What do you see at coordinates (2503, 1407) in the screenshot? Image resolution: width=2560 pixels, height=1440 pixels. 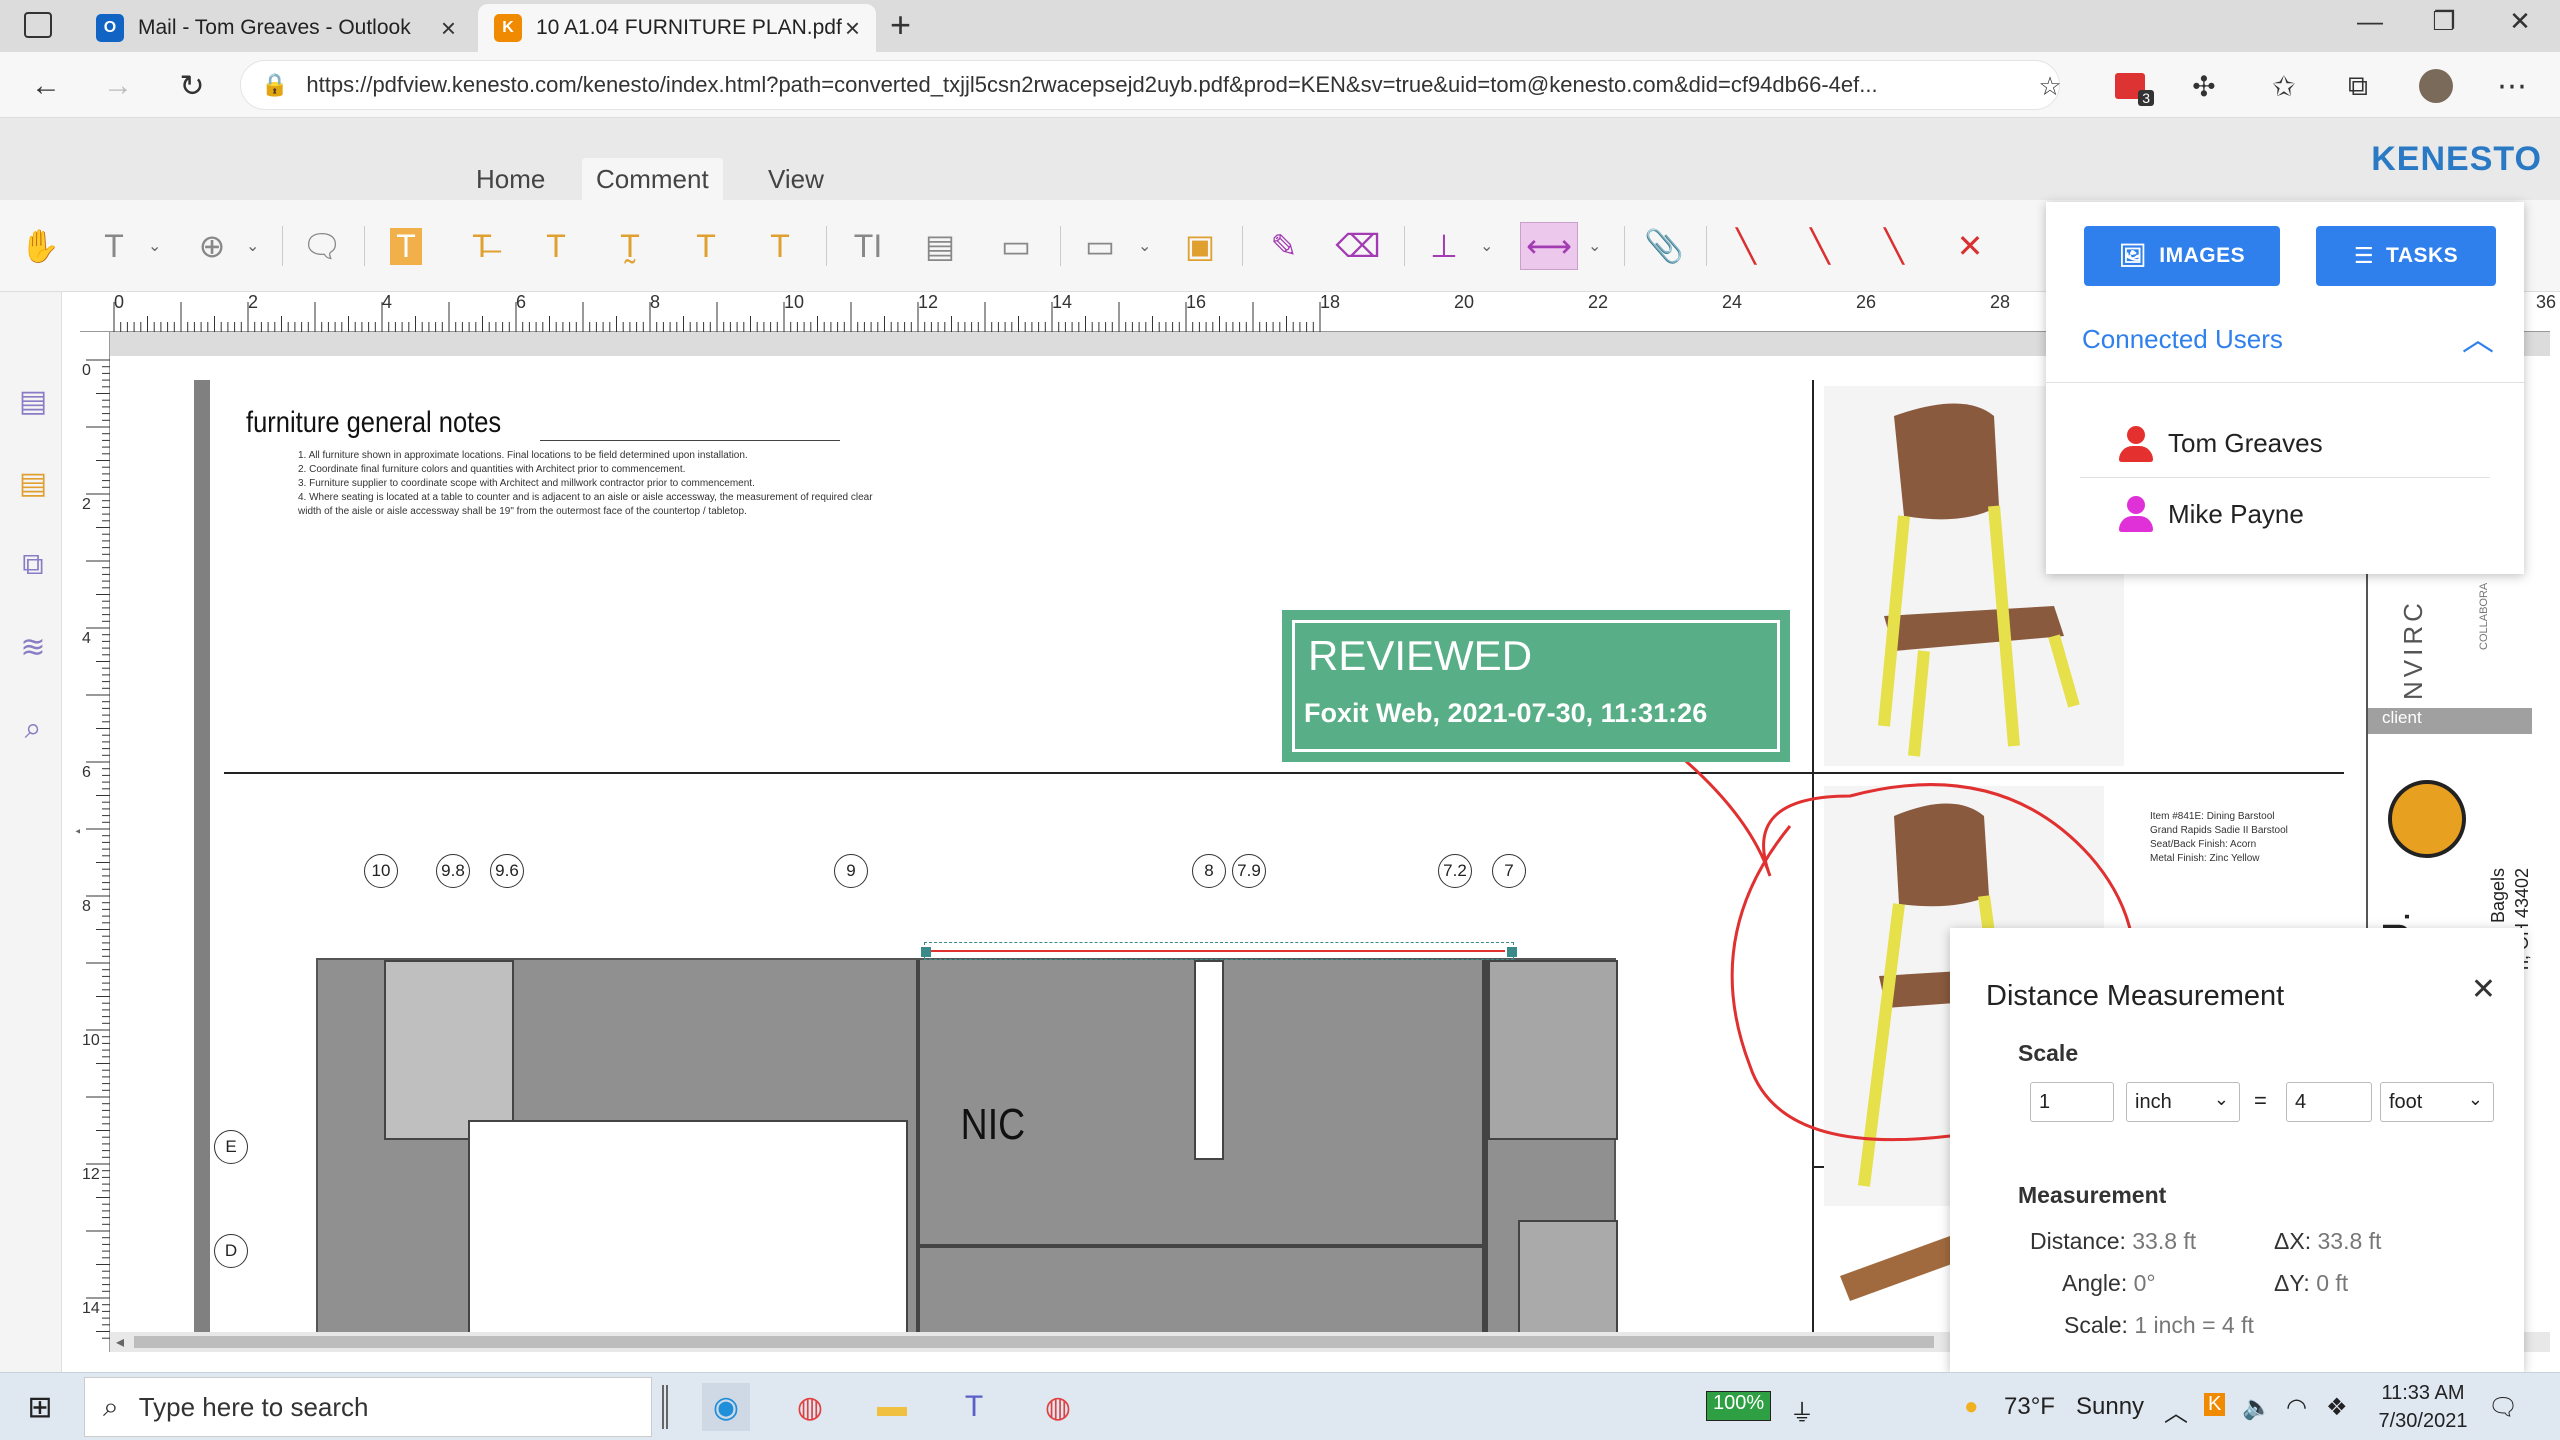 I see `notifications-icon: 🗨` at bounding box center [2503, 1407].